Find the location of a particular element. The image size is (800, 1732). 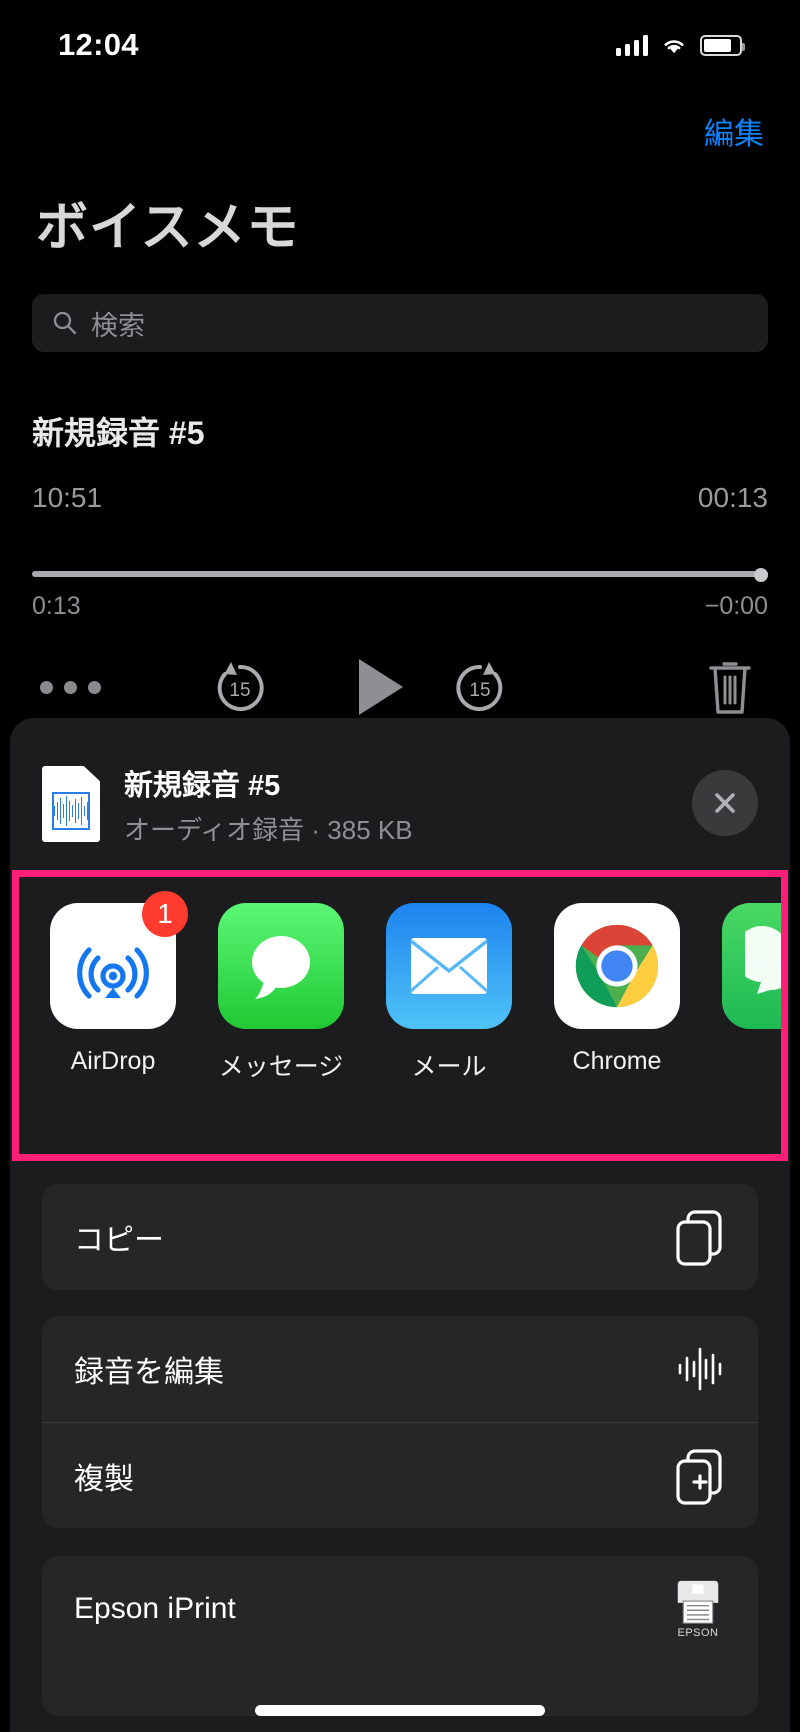

play-button is located at coordinates (380, 687).